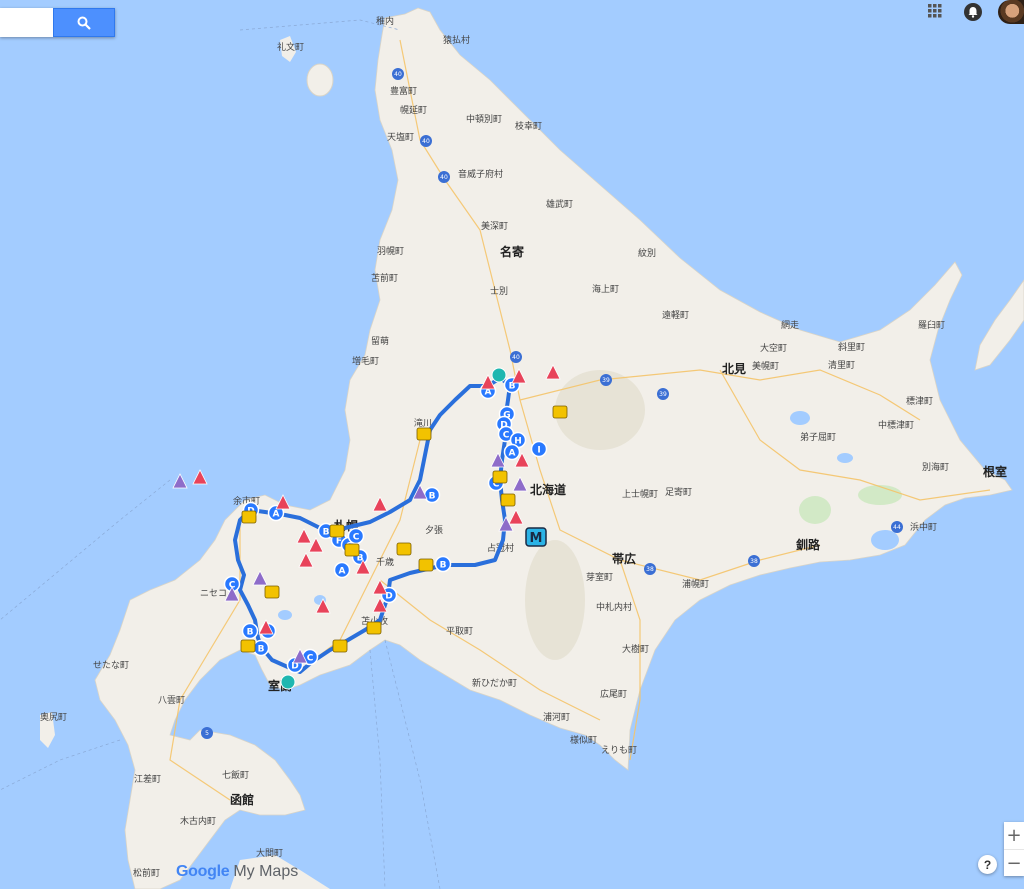 The height and width of the screenshot is (889, 1024). Describe the element at coordinates (695, 584) in the screenshot. I see `label-urahoro: 浦幌町` at that location.